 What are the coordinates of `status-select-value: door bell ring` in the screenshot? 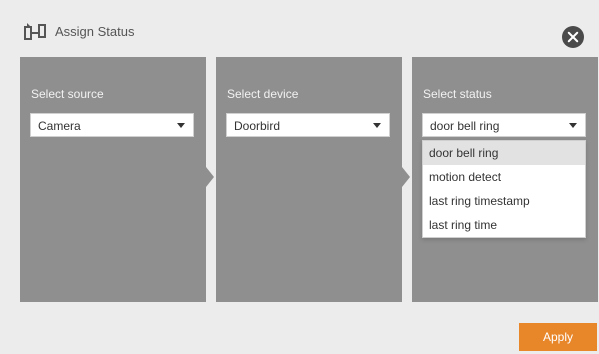 It's located at (465, 126).